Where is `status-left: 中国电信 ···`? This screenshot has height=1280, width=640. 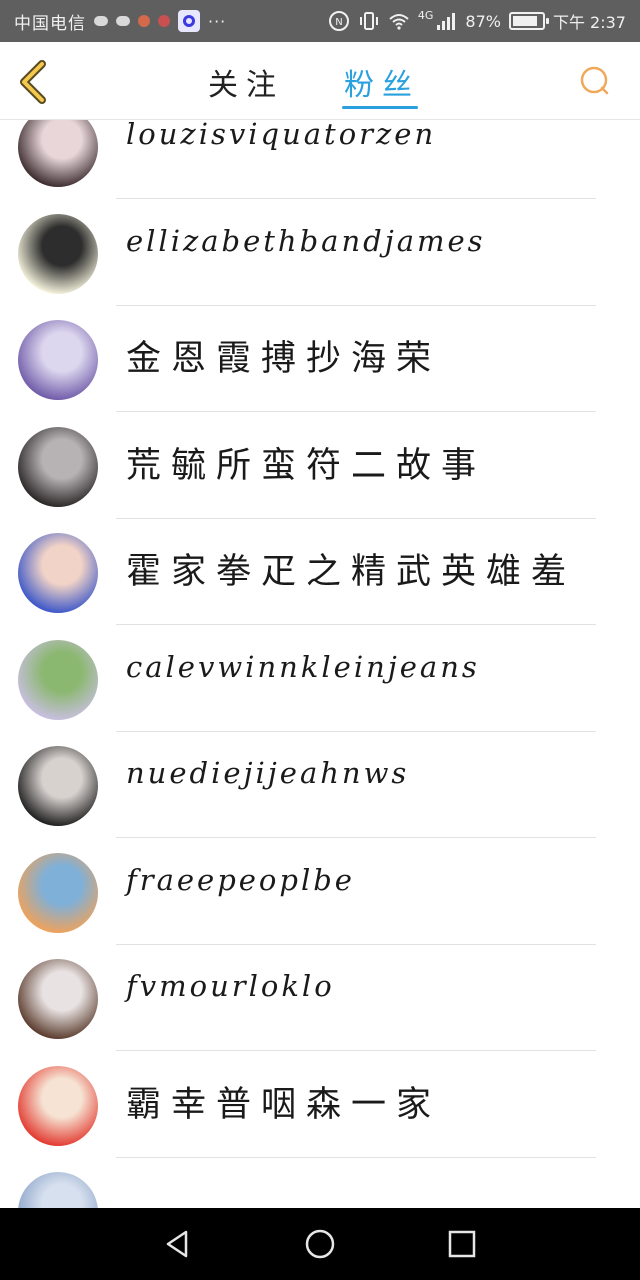 status-left: 中国电信 ··· is located at coordinates (120, 21).